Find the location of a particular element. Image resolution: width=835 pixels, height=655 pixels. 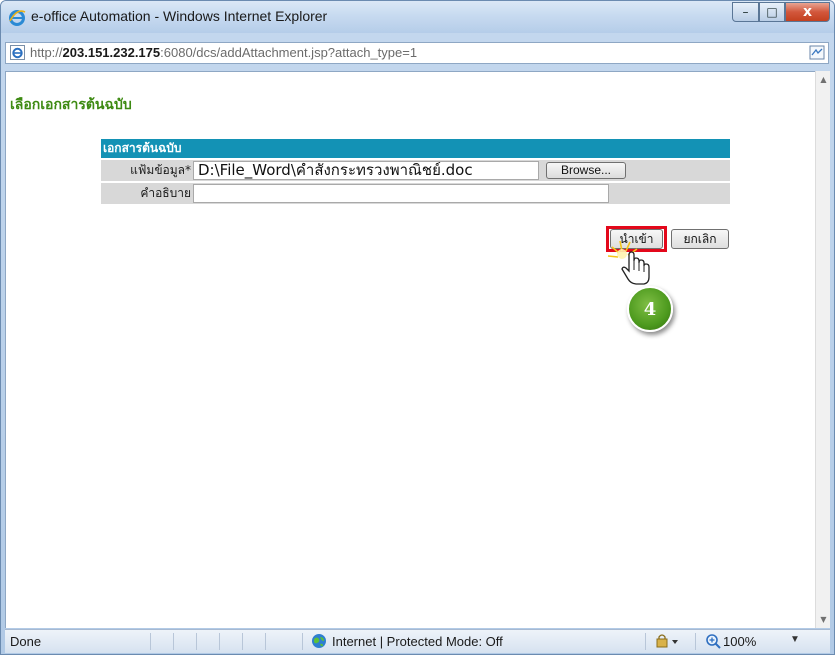

minimize-button: – is located at coordinates (745, 12).